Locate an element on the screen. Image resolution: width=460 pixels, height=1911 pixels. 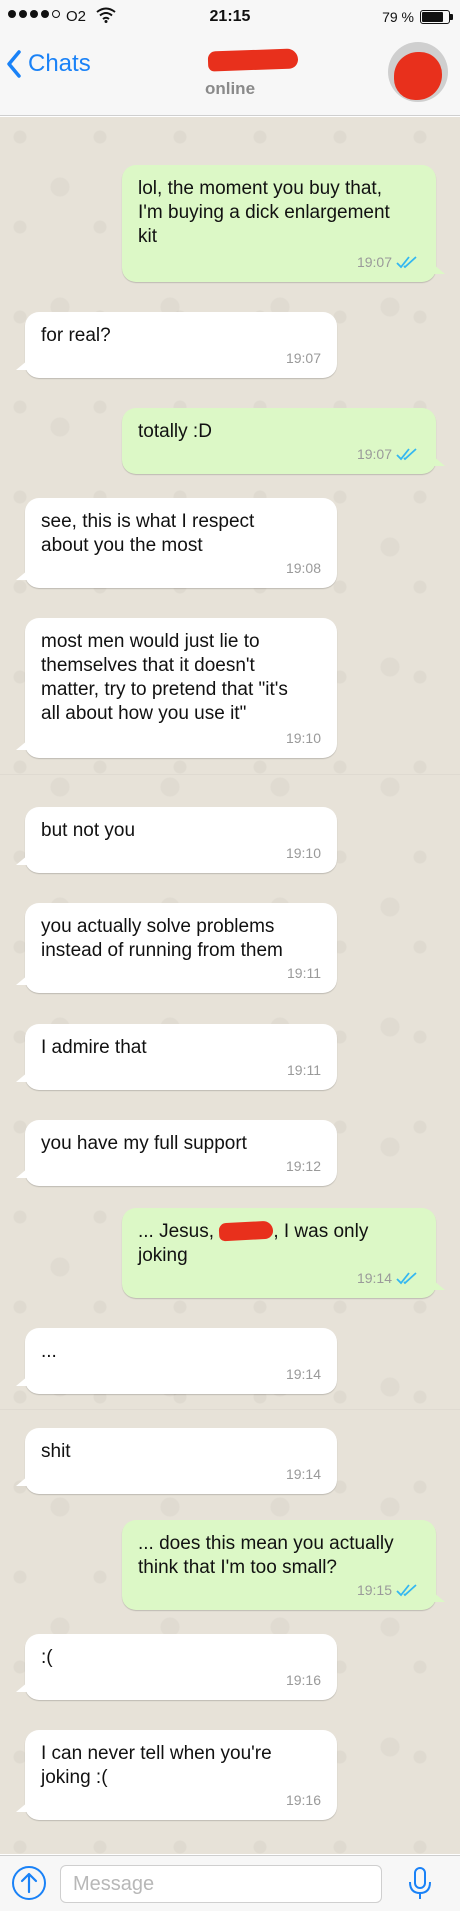
message-bubble-incoming: but not you 19:10 is located at coordinates (176, 840).